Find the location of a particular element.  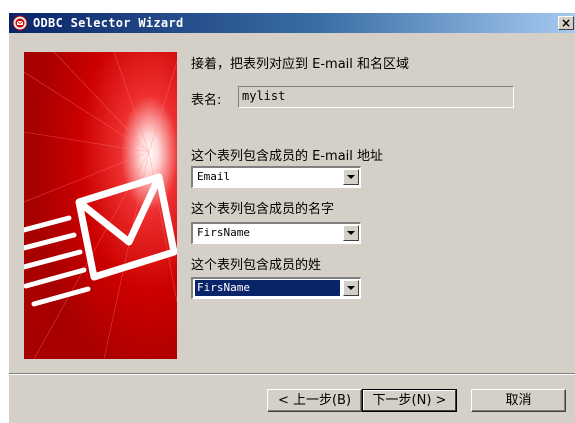

wizard-heading: 接着，把表列对应到 E-mail 和名区域 is located at coordinates (300, 64).